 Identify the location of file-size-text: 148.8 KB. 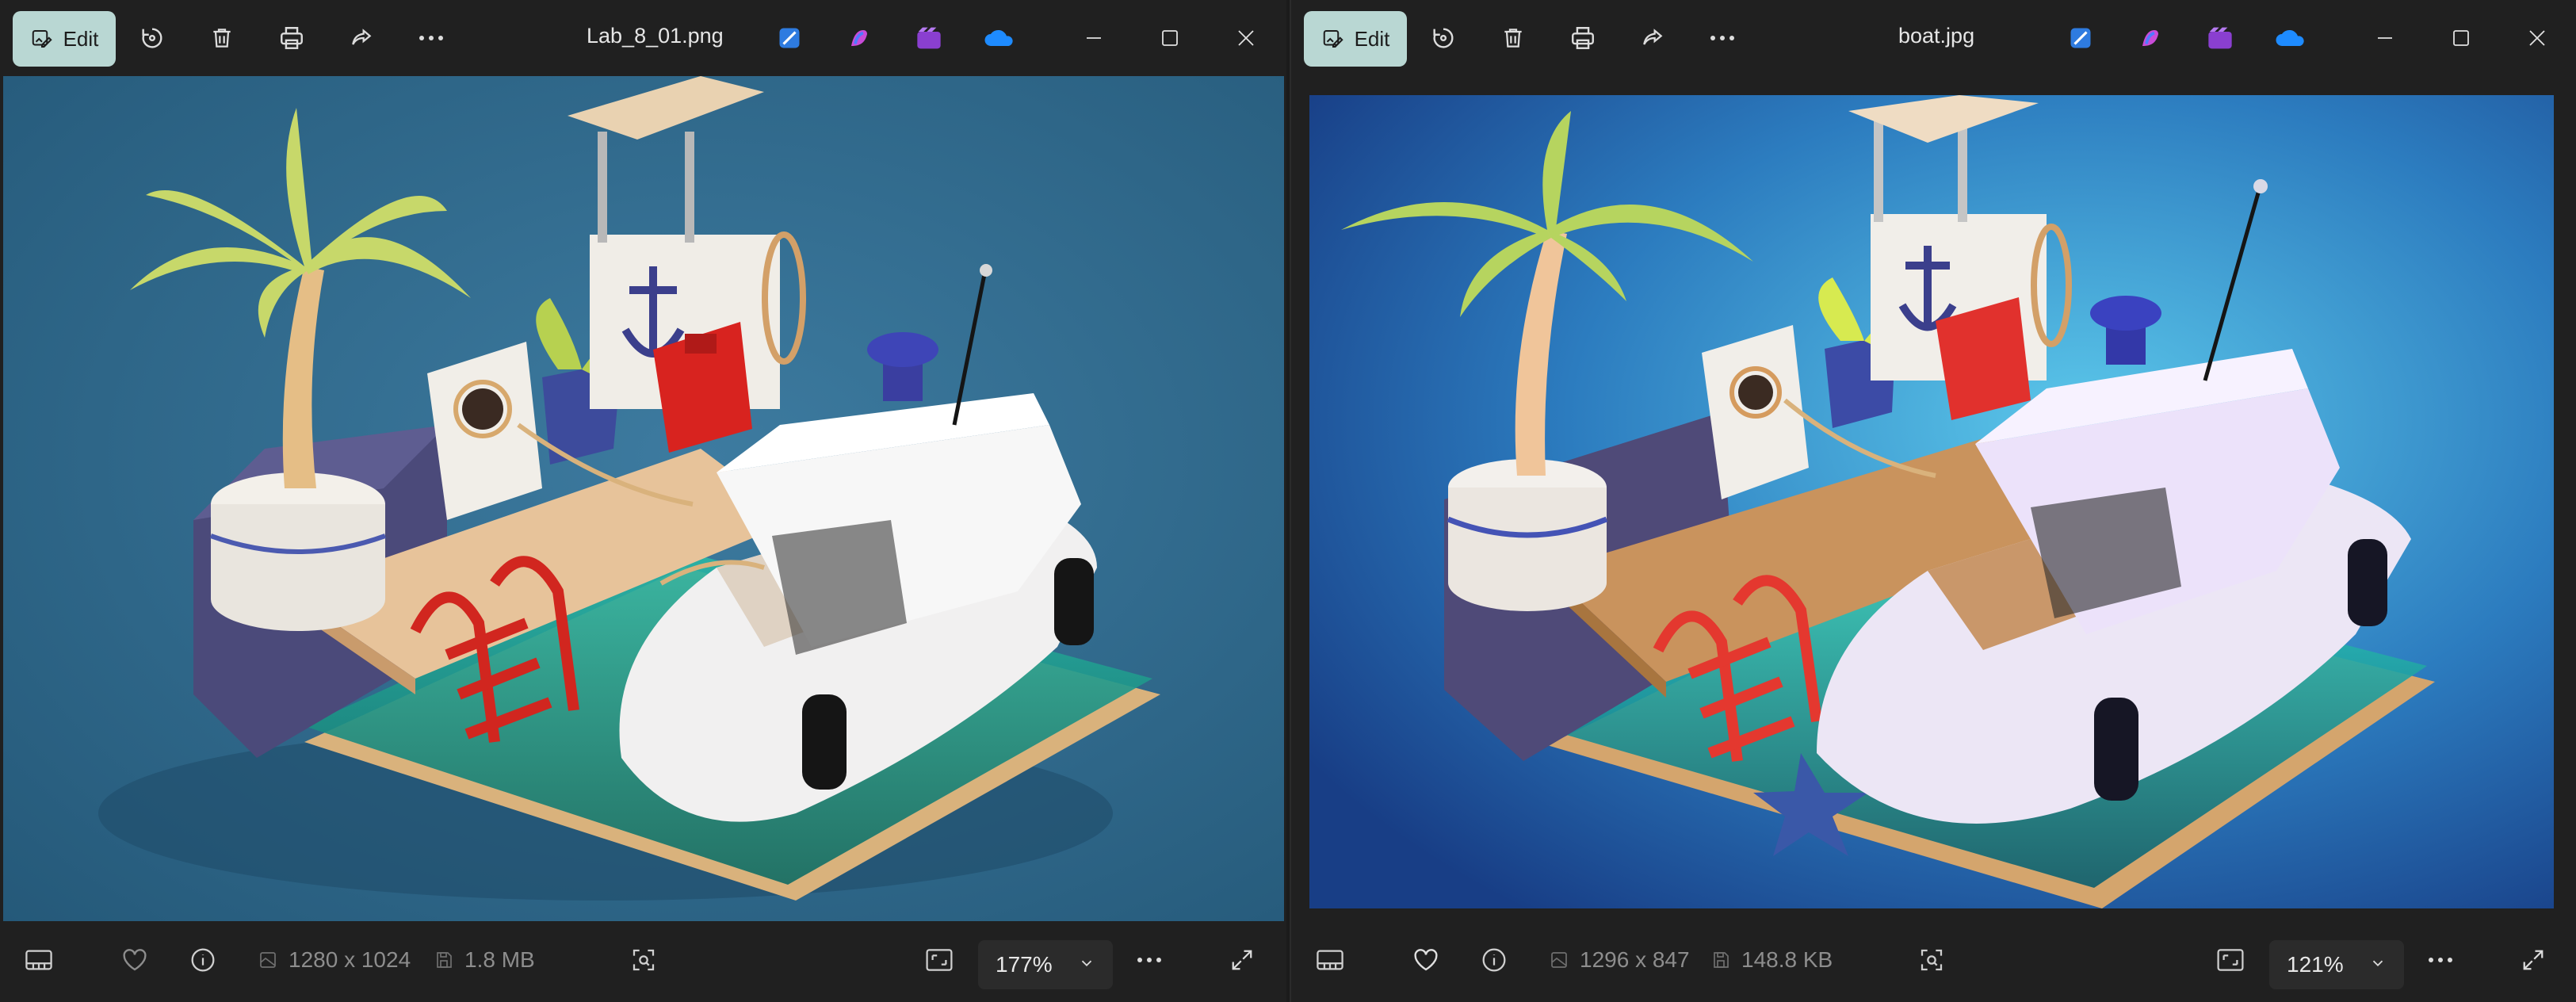
(1787, 960).